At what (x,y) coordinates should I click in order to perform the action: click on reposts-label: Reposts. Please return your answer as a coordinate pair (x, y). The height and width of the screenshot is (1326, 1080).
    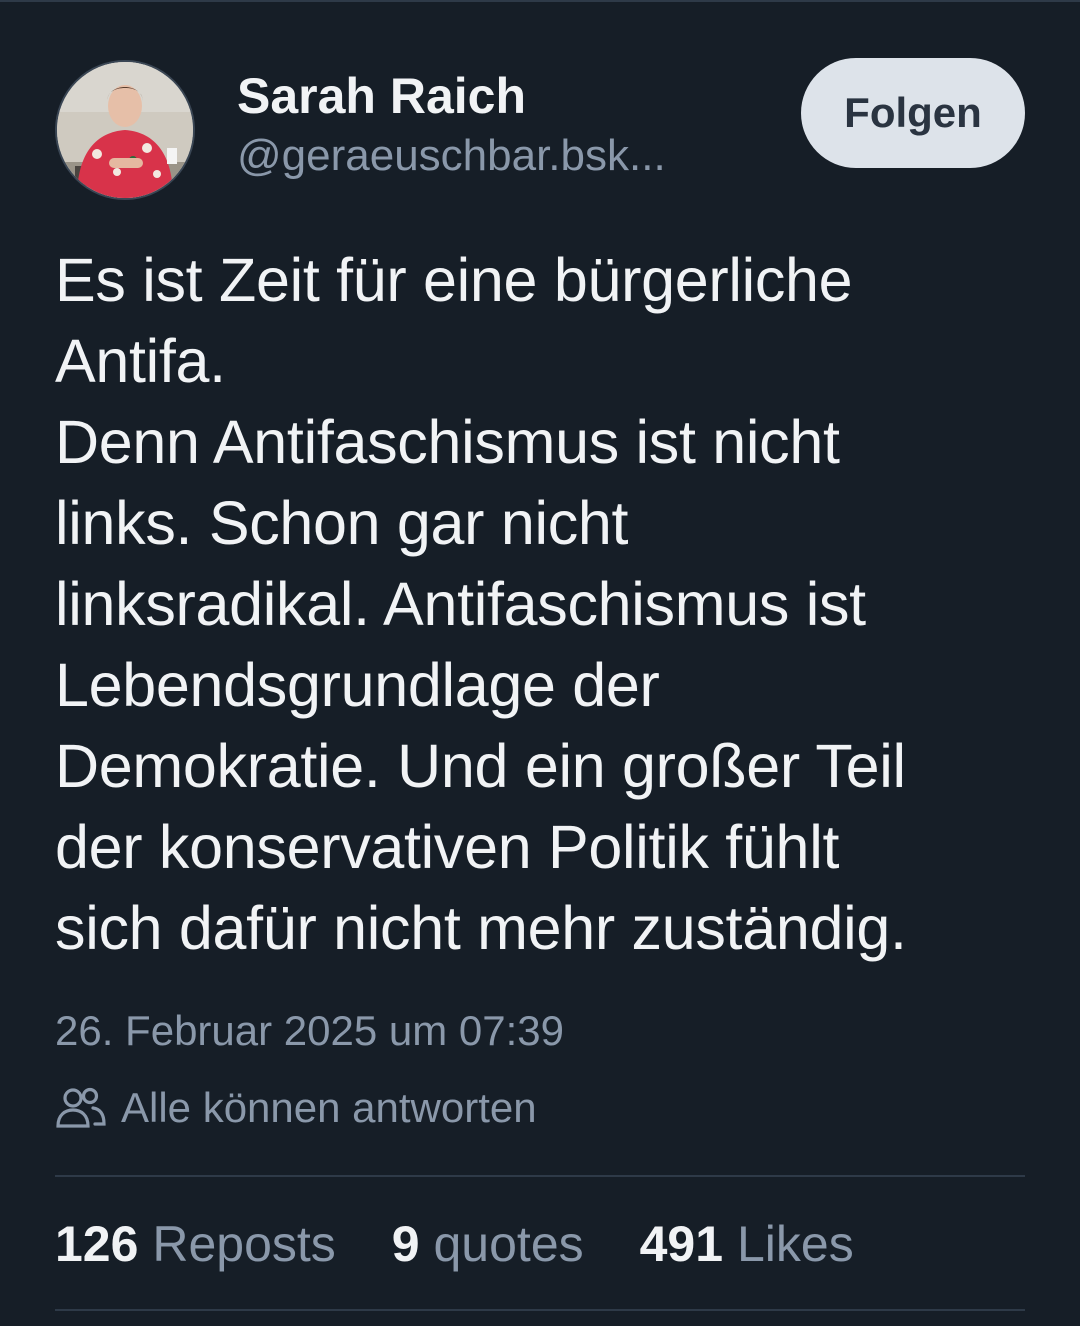
    Looking at the image, I should click on (244, 1244).